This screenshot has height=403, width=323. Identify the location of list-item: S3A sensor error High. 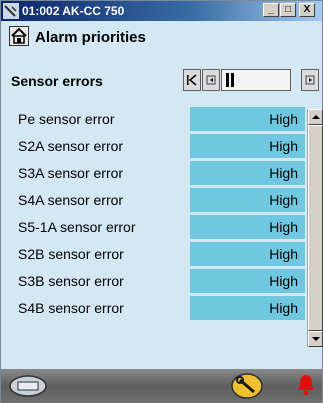
(153, 173).